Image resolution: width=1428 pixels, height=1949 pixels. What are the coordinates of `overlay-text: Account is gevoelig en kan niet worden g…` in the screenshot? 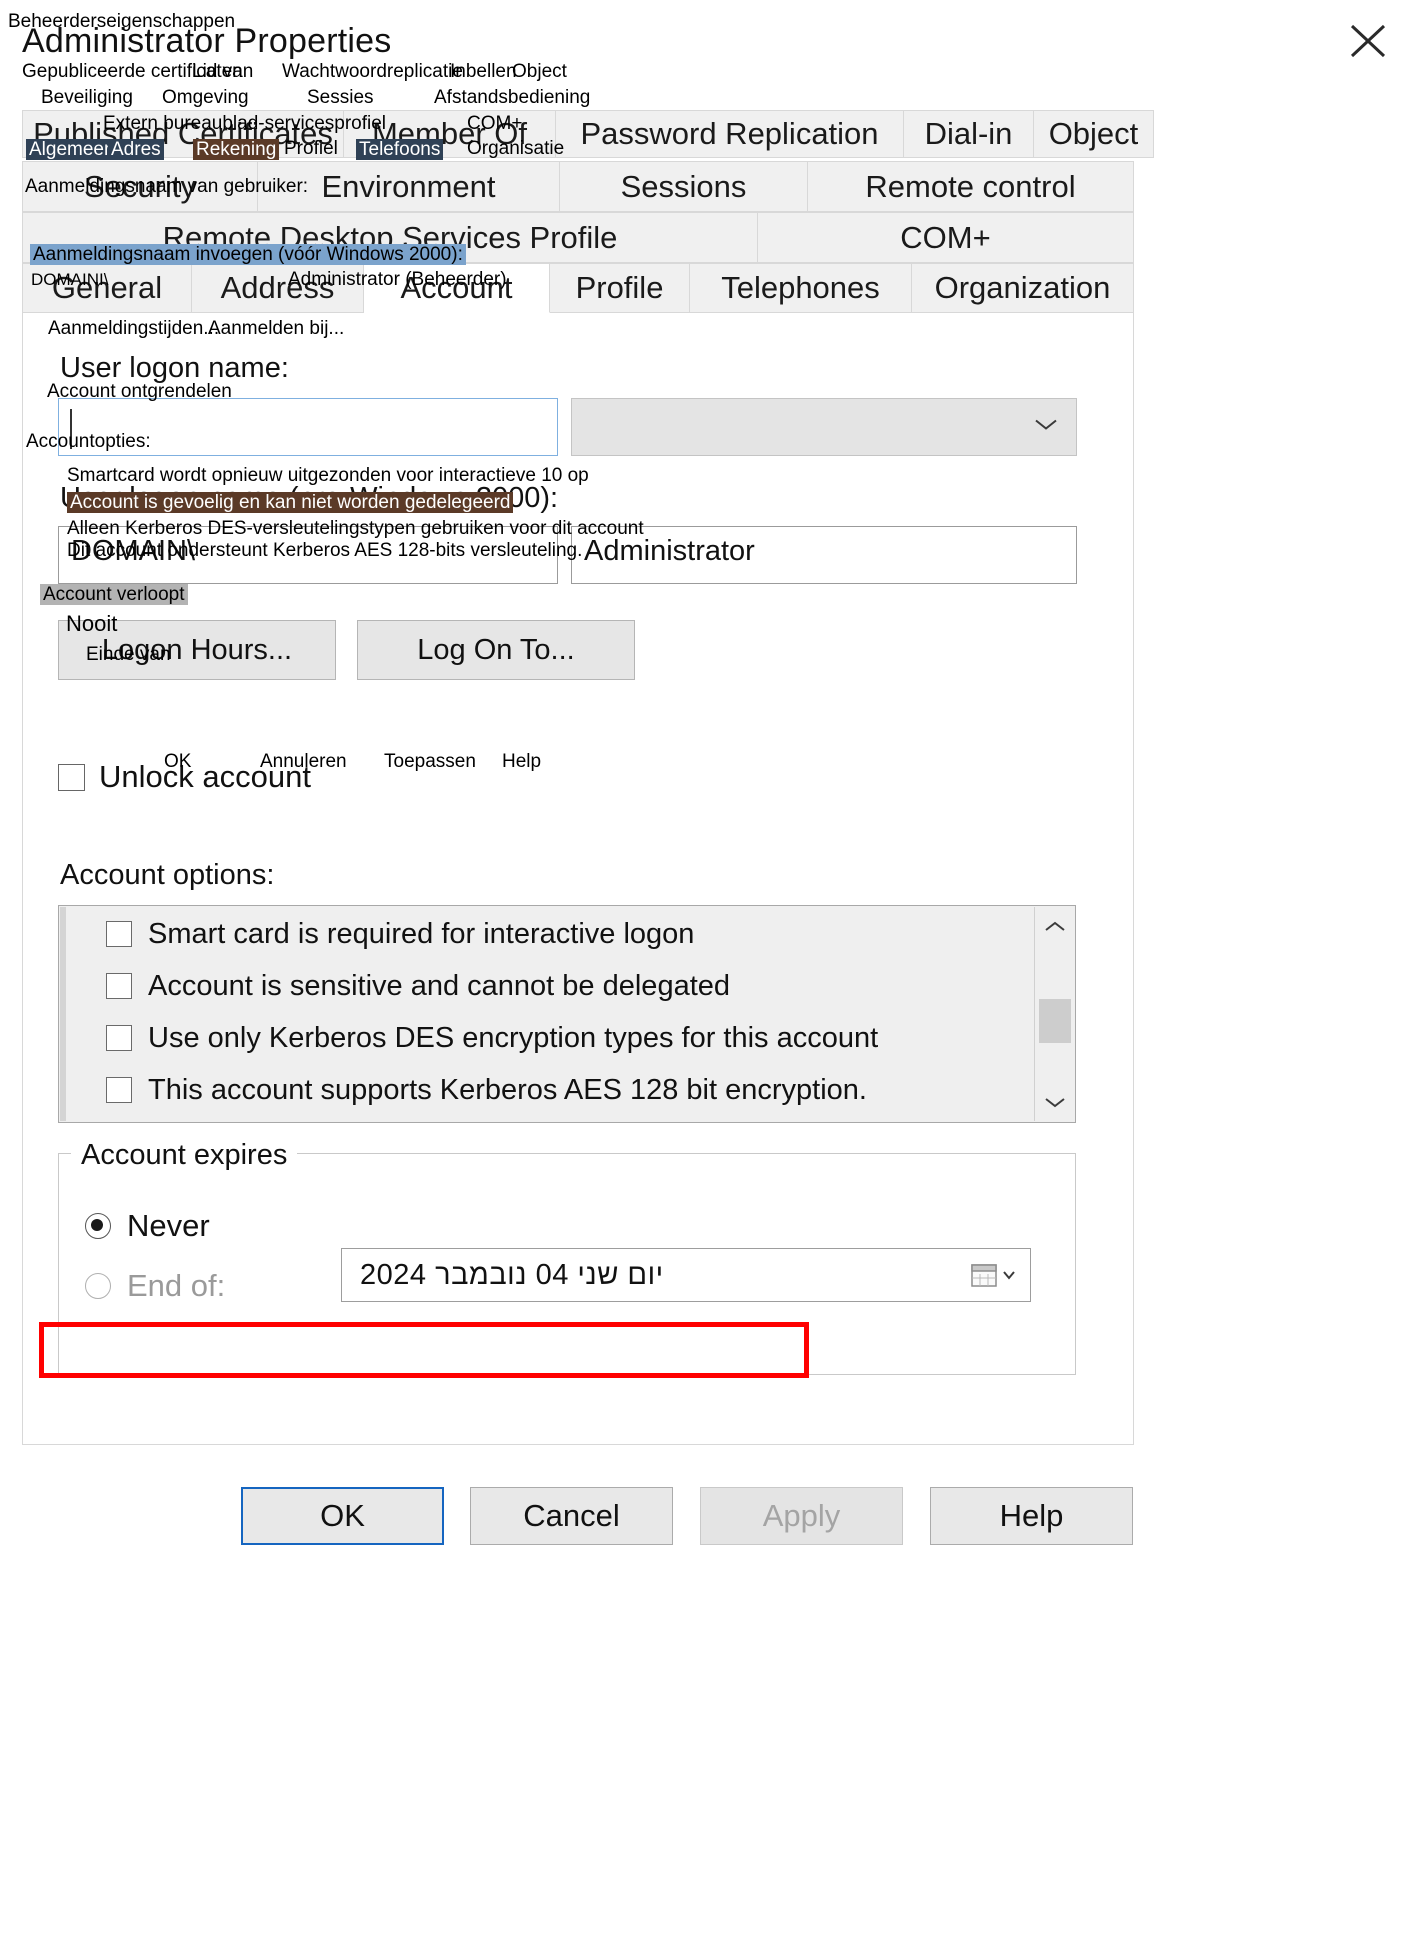 It's located at (290, 502).